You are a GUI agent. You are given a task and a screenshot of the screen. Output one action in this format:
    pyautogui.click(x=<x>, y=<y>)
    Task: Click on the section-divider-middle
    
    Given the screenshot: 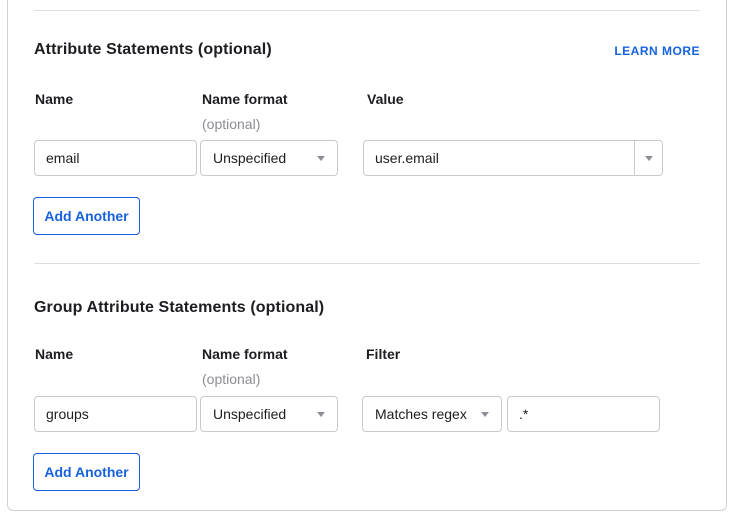 What is the action you would take?
    pyautogui.click(x=367, y=263)
    